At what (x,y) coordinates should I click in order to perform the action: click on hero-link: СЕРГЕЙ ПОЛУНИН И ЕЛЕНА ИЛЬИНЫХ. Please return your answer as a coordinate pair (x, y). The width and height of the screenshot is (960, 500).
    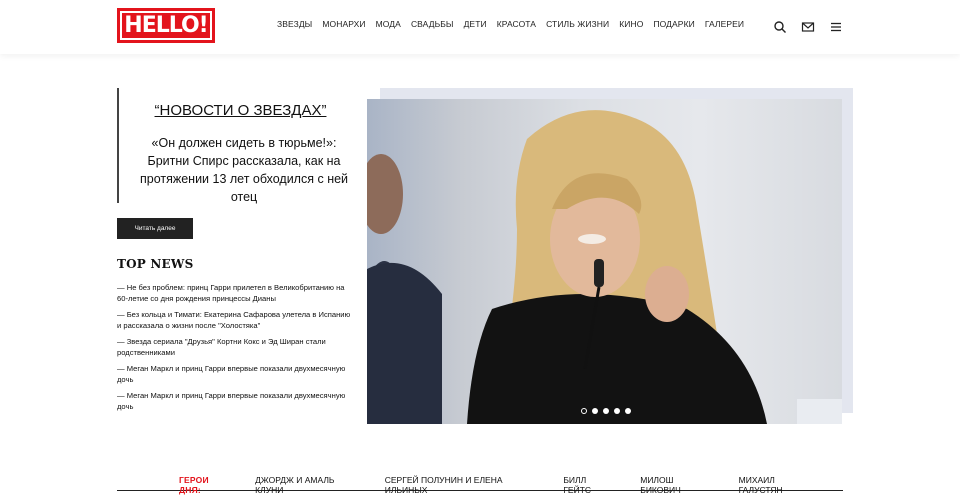
    Looking at the image, I should click on (460, 485).